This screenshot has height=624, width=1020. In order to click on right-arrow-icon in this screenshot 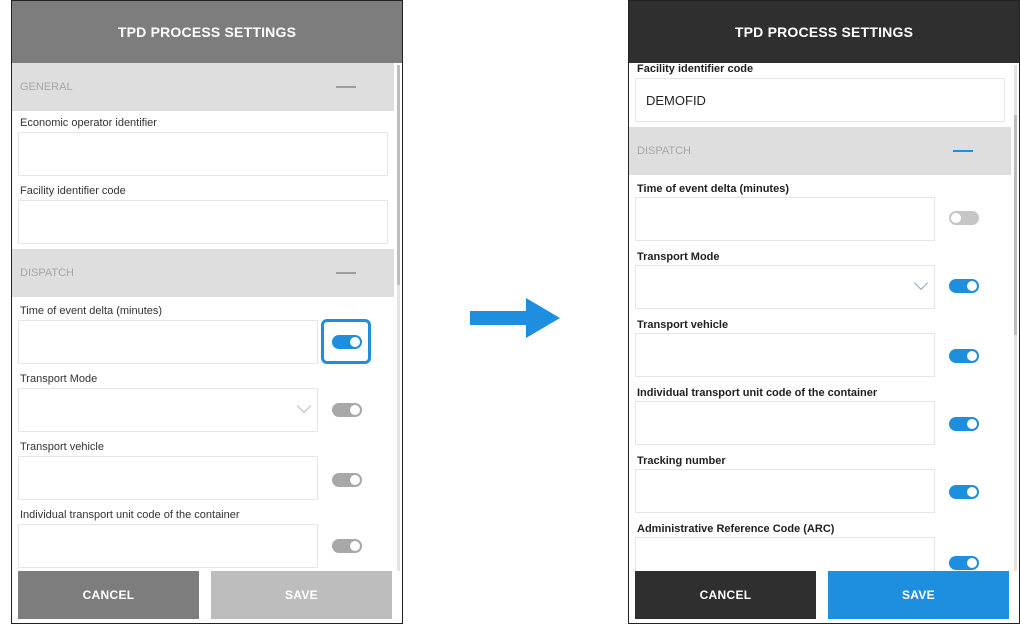, I will do `click(515, 318)`.